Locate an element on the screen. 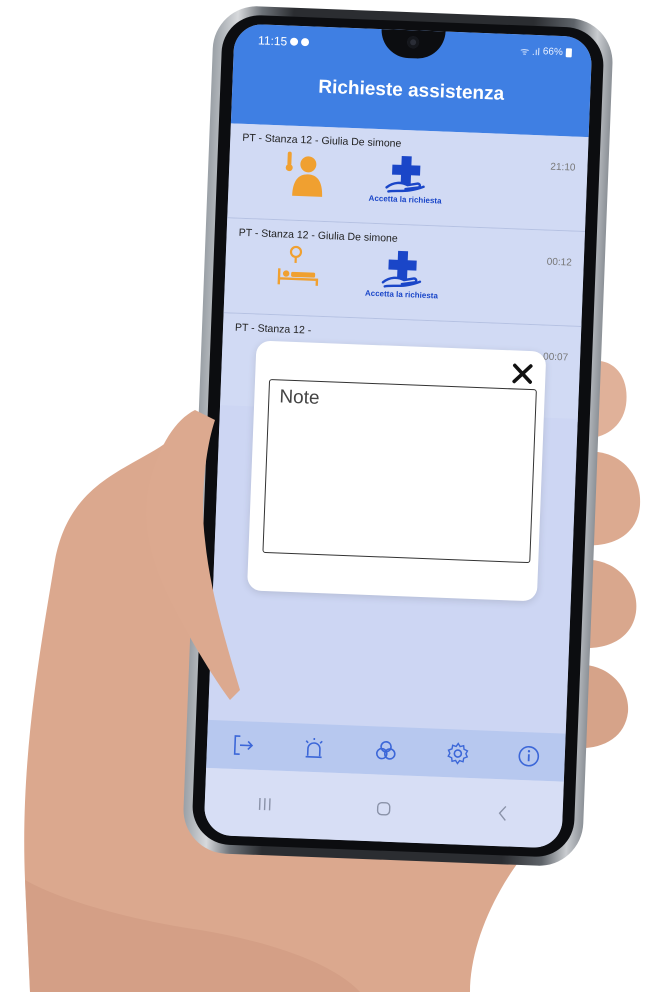  status-bar-right: ᯤ .ıl 66% is located at coordinates (546, 51).